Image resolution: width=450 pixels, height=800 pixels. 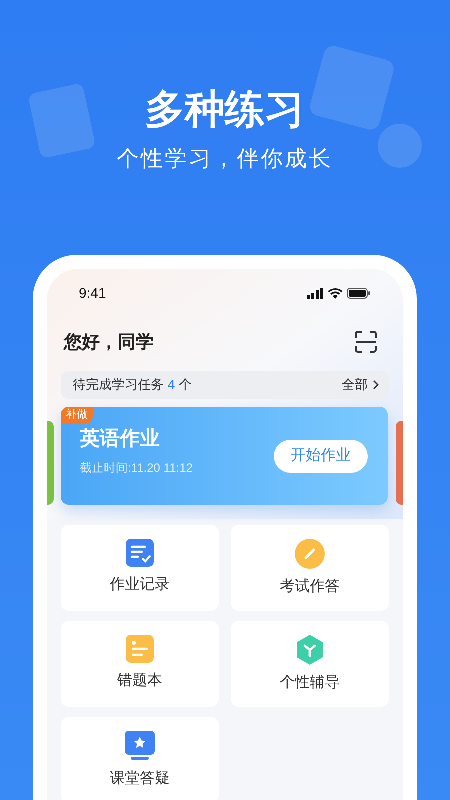 I want to click on chevron-right-icon, so click(x=376, y=385).